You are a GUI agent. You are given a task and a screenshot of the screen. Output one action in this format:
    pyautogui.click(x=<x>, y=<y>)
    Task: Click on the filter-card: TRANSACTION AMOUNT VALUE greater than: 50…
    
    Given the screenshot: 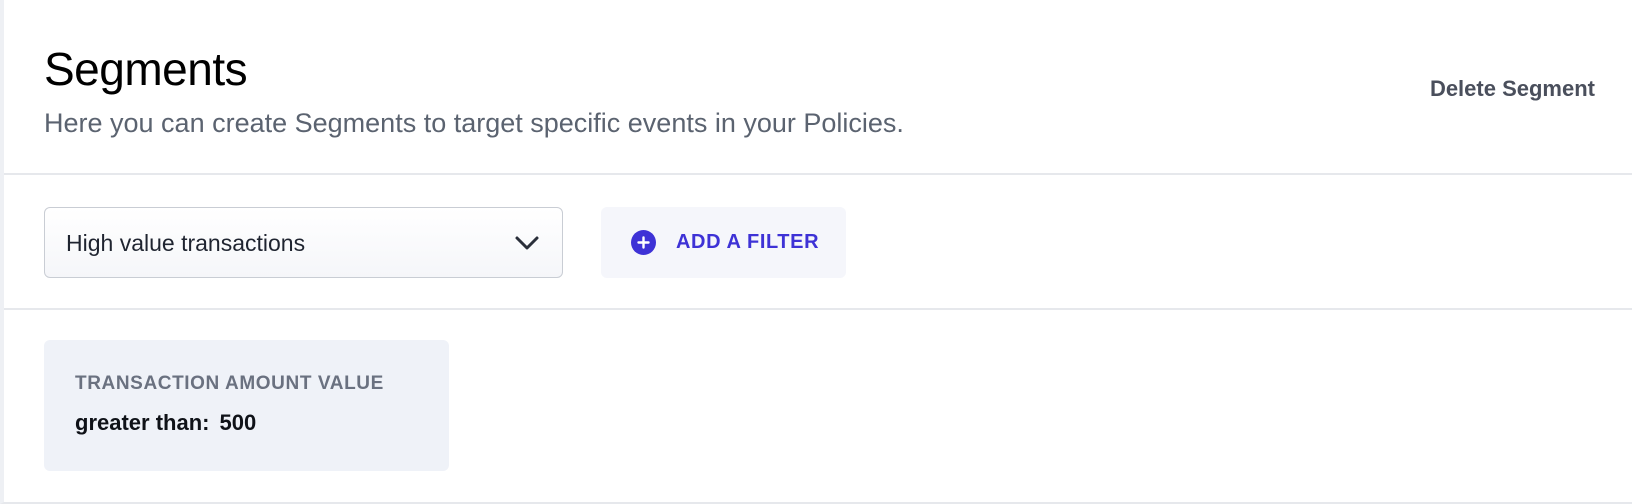 What is the action you would take?
    pyautogui.click(x=246, y=405)
    